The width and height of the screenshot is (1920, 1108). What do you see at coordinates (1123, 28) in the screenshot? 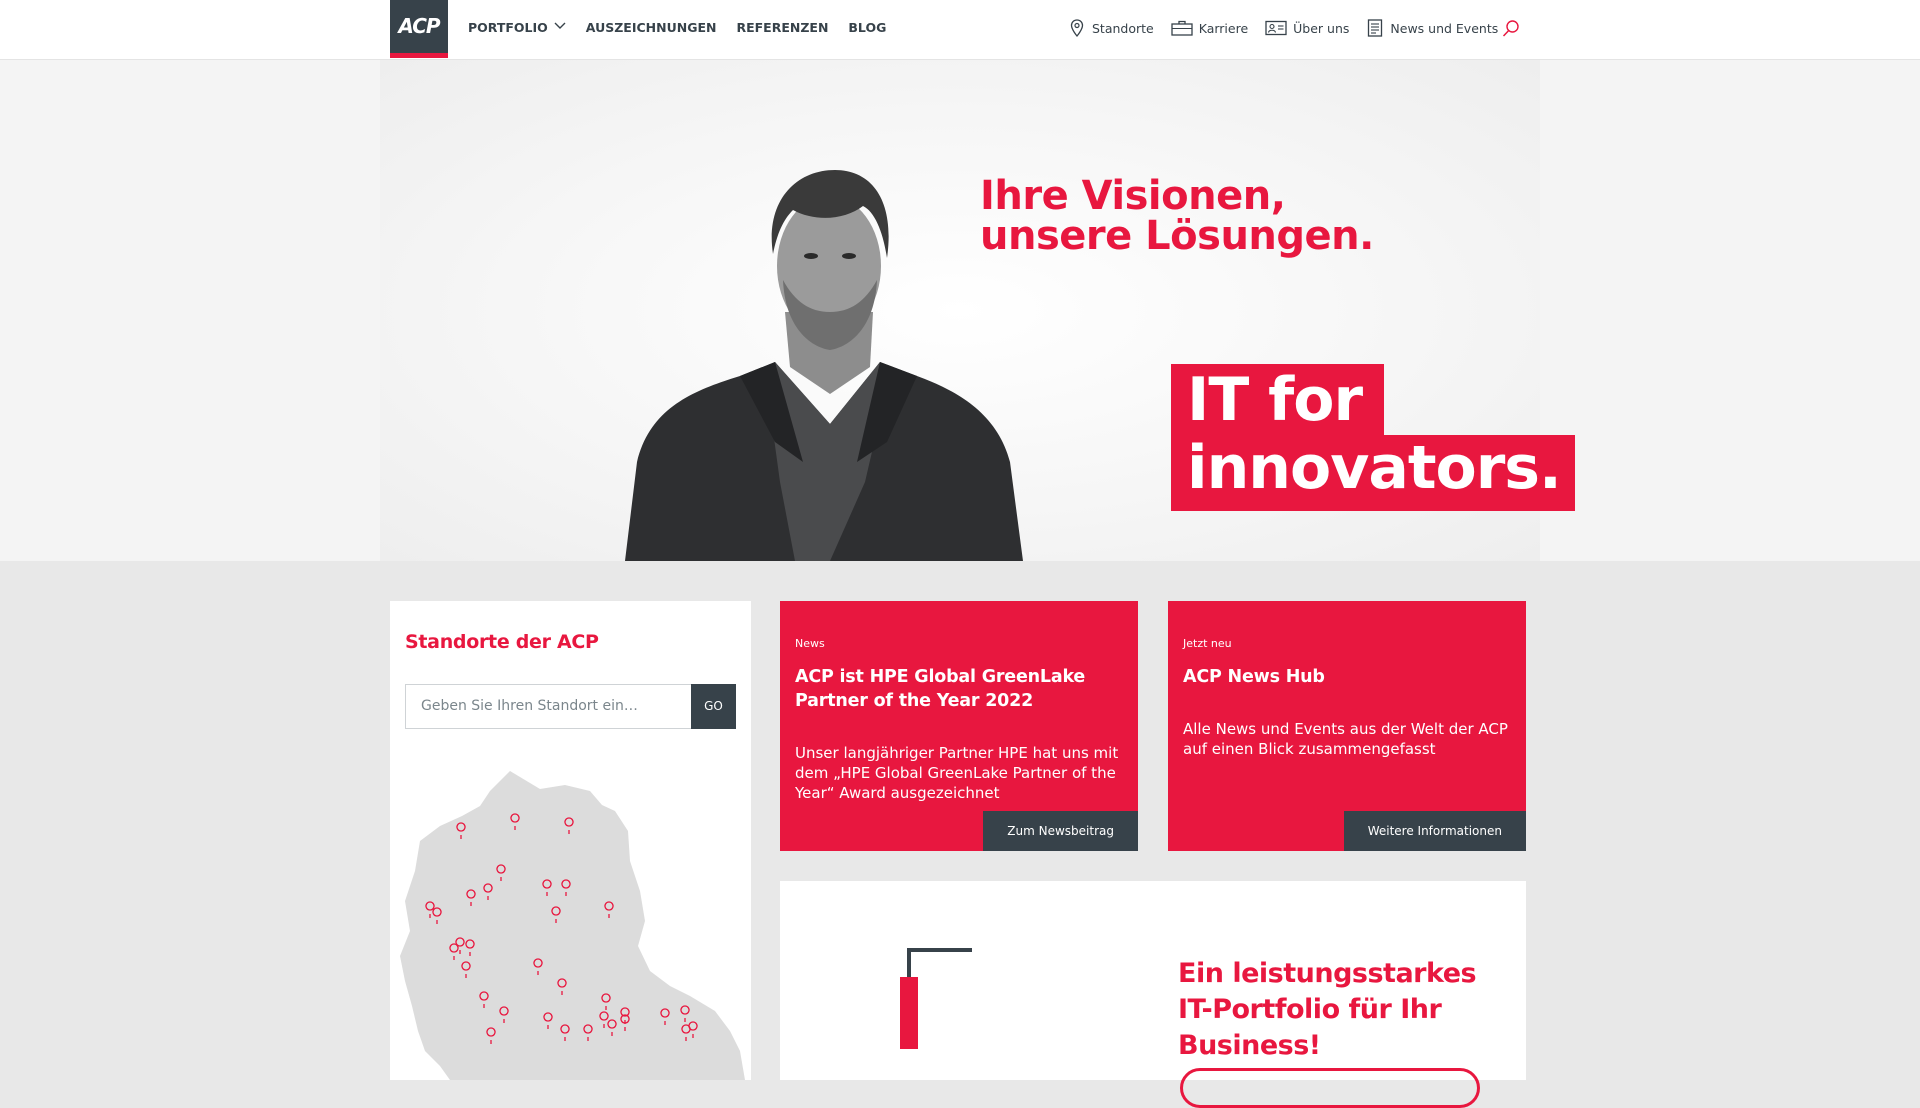
I see `meta-standorte-label: Standorte` at bounding box center [1123, 28].